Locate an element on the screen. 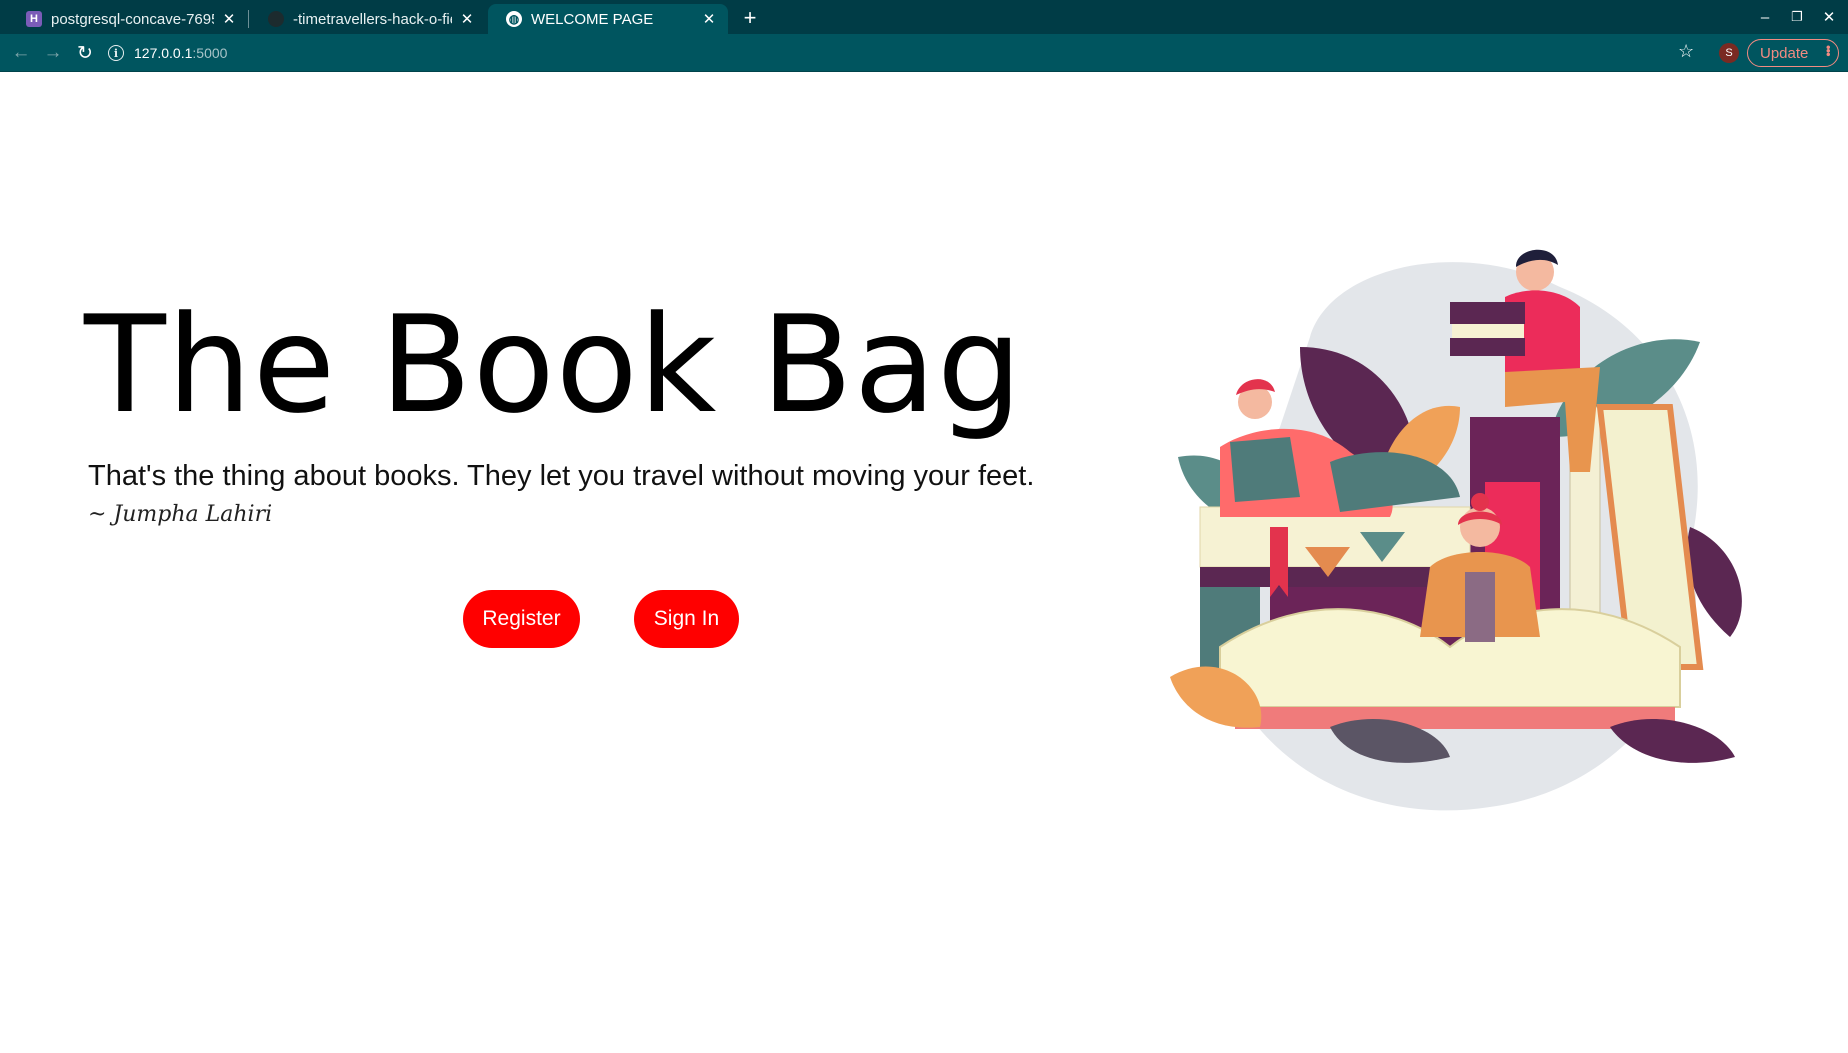 This screenshot has width=1848, height=1053. tab-title: postgresql-concave-7695 is located at coordinates (132, 19).